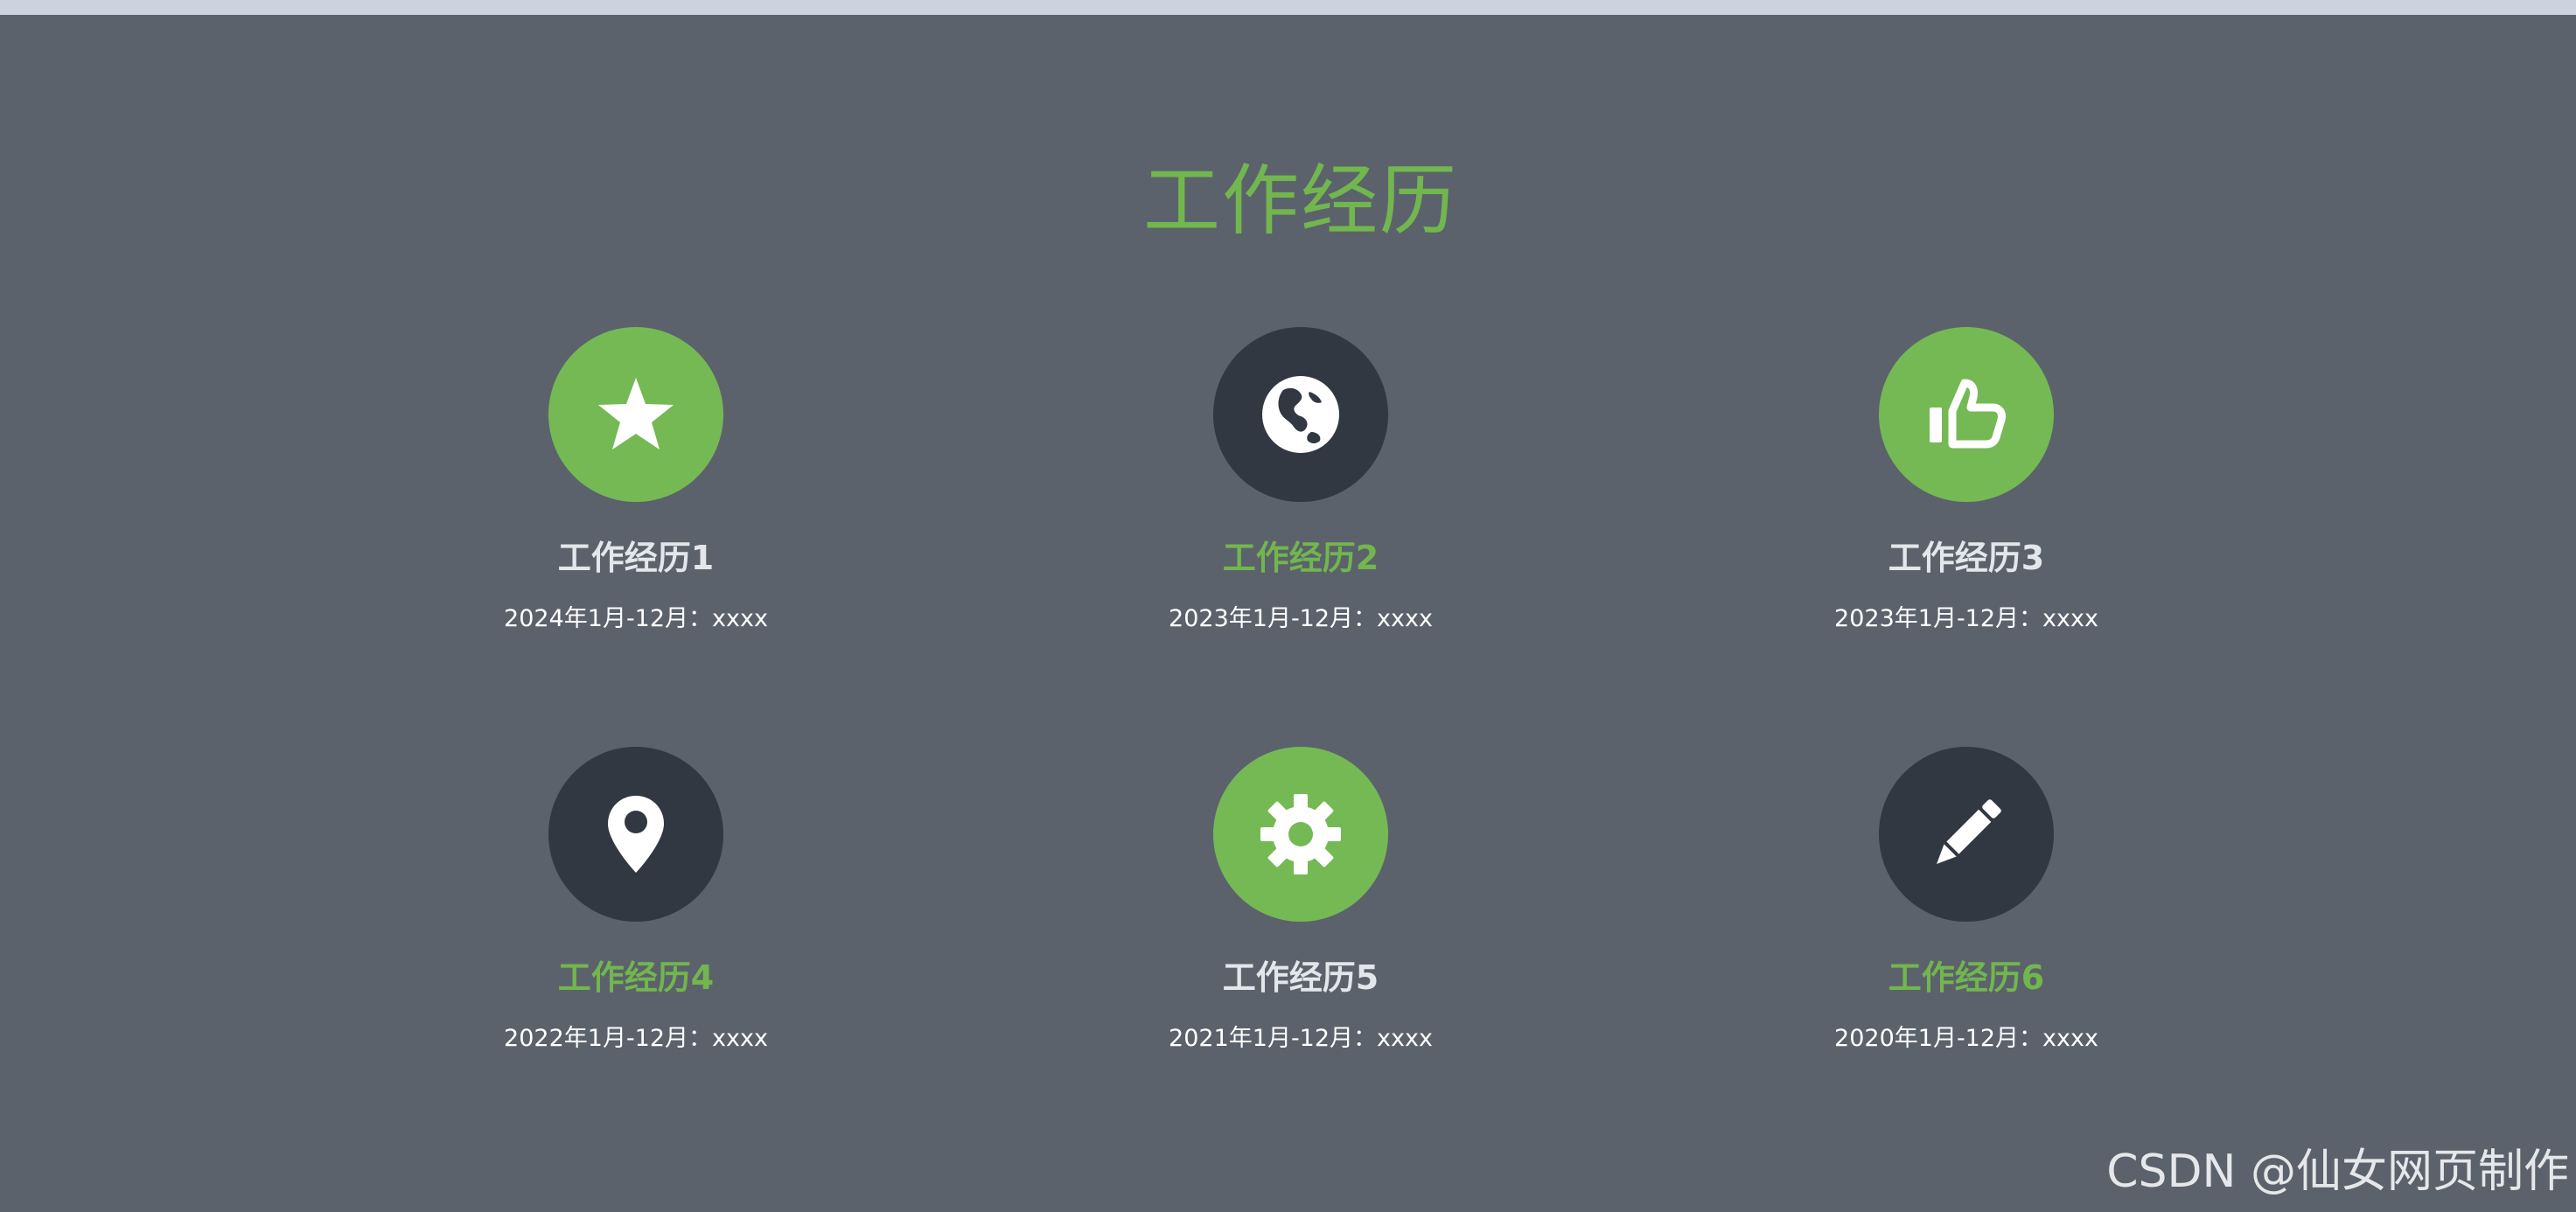  I want to click on experience-card-3: 工作经历3 2023年1月-12月：xxxx, so click(1966, 481).